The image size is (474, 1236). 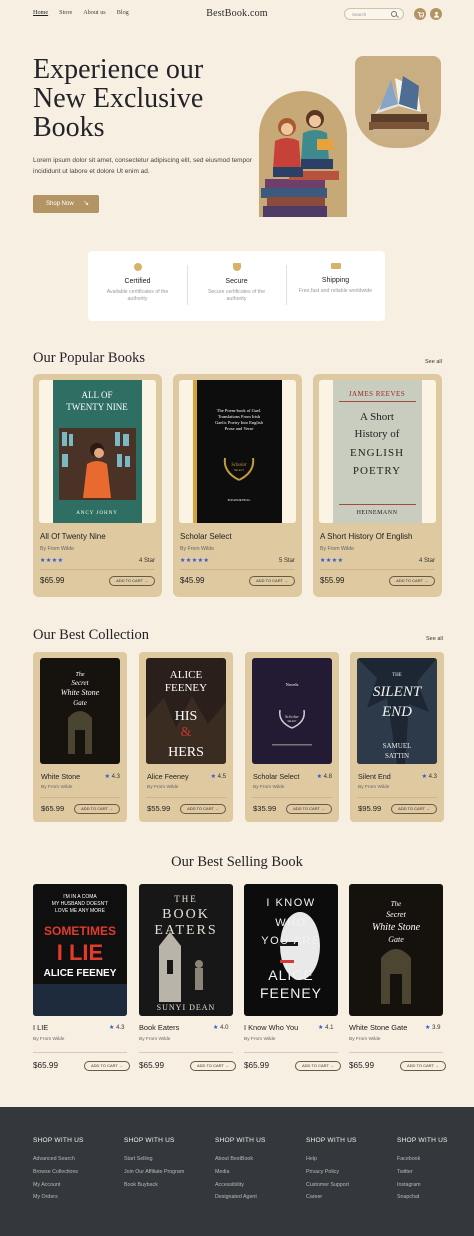 What do you see at coordinates (436, 14) in the screenshot?
I see `user-button` at bounding box center [436, 14].